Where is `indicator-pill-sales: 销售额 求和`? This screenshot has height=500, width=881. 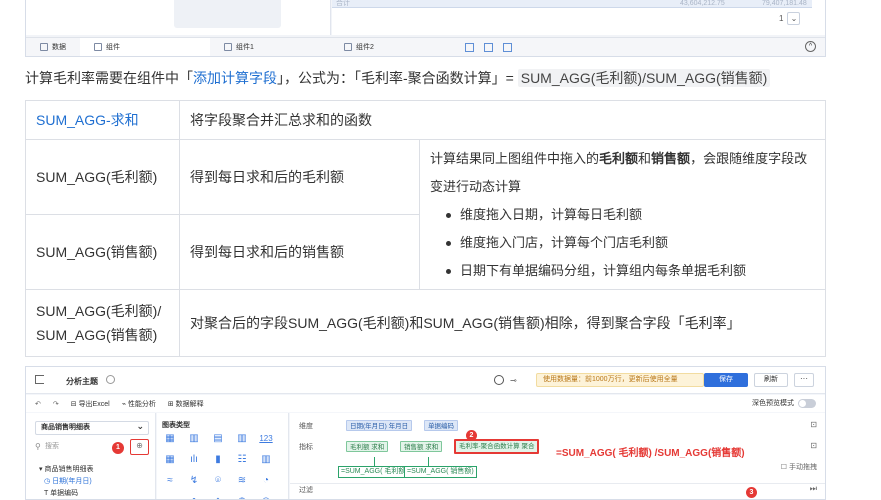 indicator-pill-sales: 销售额 求和 is located at coordinates (421, 446).